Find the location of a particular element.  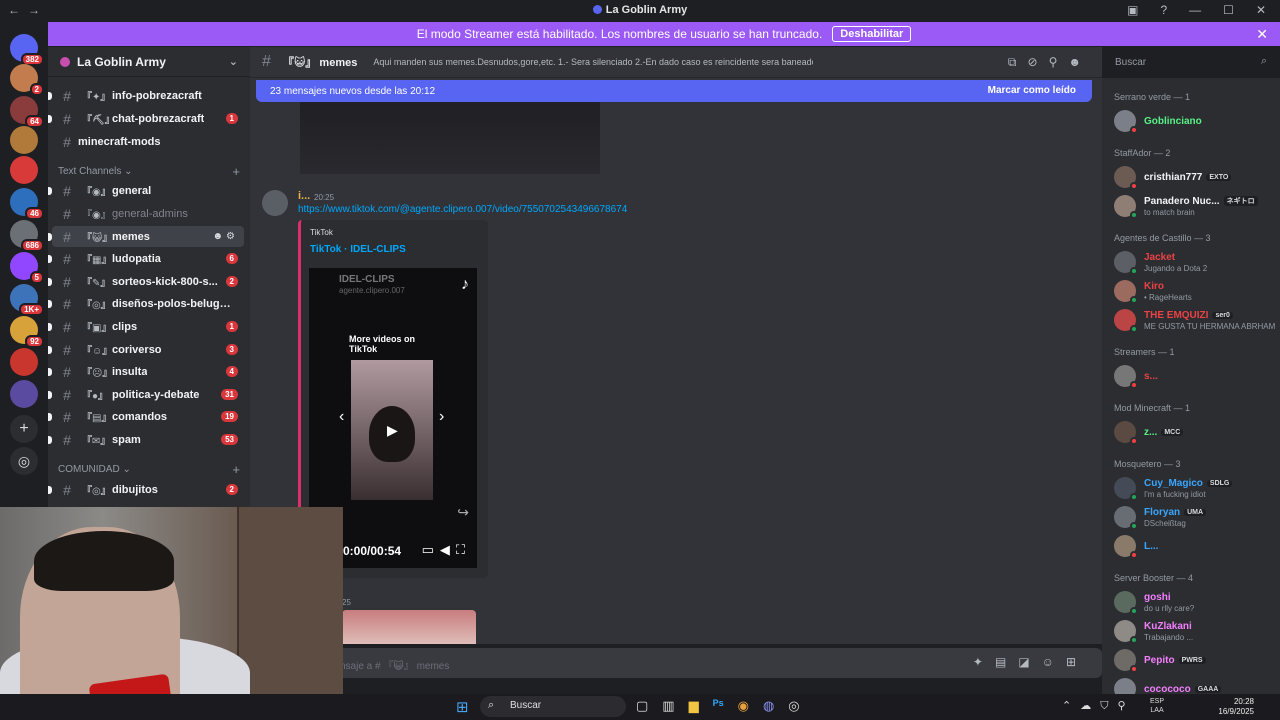

category-text-channels: Text Channels ⌄ + is located at coordinates (149, 171).